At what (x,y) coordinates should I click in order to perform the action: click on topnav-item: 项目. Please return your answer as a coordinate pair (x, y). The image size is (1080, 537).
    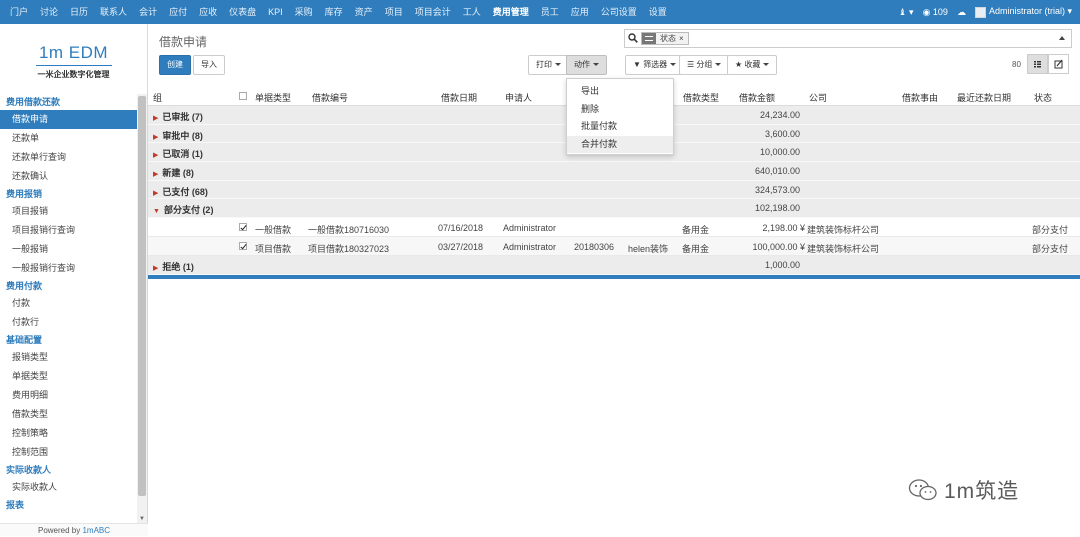
    Looking at the image, I should click on (394, 12).